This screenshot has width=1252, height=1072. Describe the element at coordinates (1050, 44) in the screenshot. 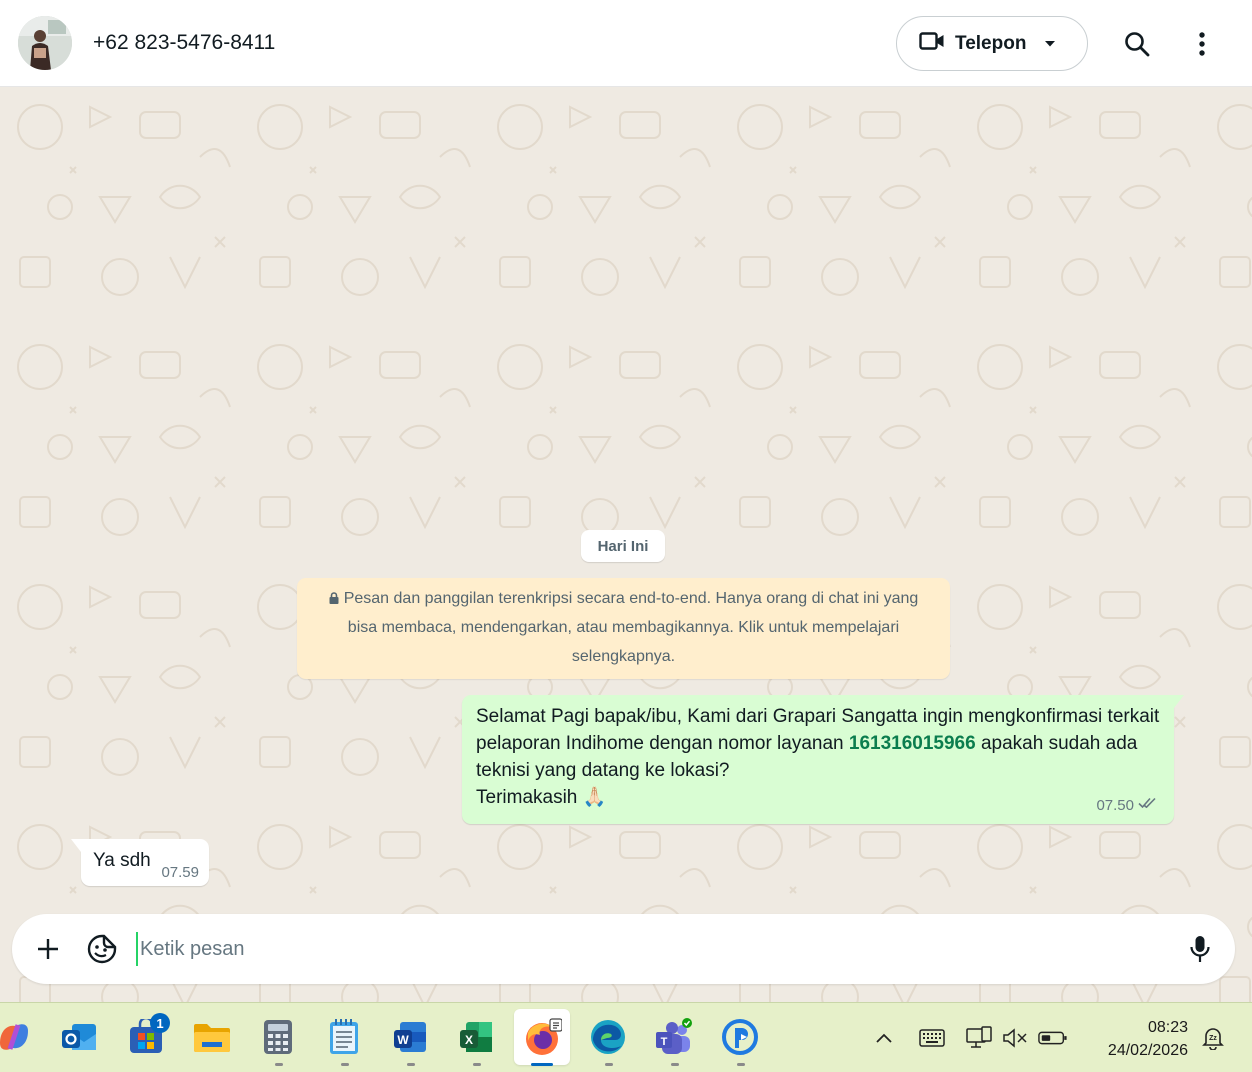

I see `caret-down-icon` at that location.